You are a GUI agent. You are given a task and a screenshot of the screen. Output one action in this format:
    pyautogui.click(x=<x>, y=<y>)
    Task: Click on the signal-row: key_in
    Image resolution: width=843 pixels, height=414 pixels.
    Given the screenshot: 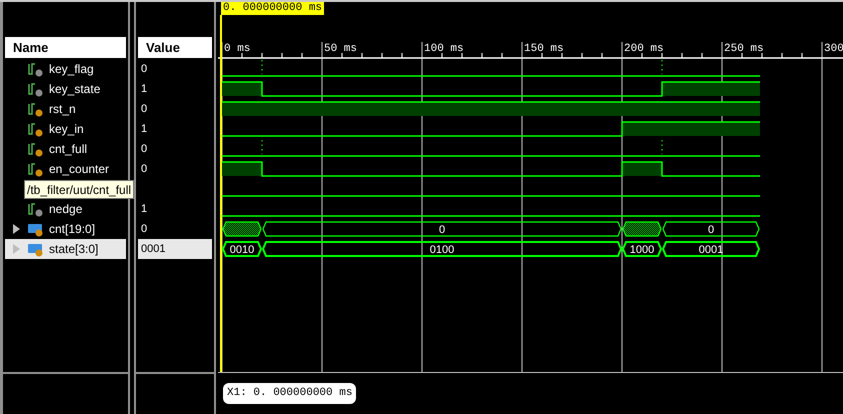 What is the action you would take?
    pyautogui.click(x=65, y=129)
    